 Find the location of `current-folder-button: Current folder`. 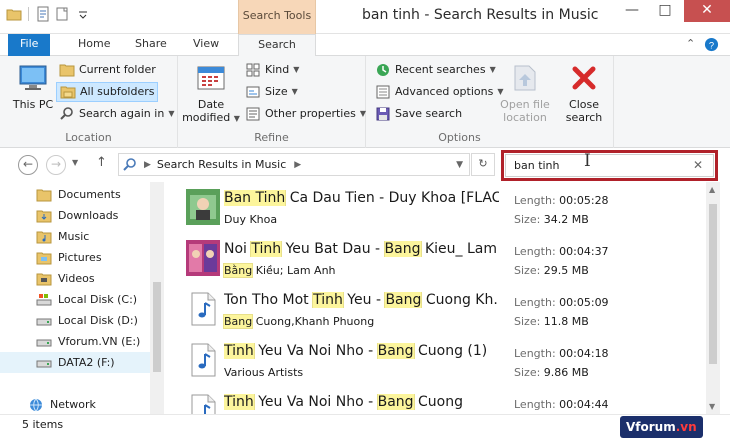

current-folder-button: Current folder is located at coordinates (107, 70).